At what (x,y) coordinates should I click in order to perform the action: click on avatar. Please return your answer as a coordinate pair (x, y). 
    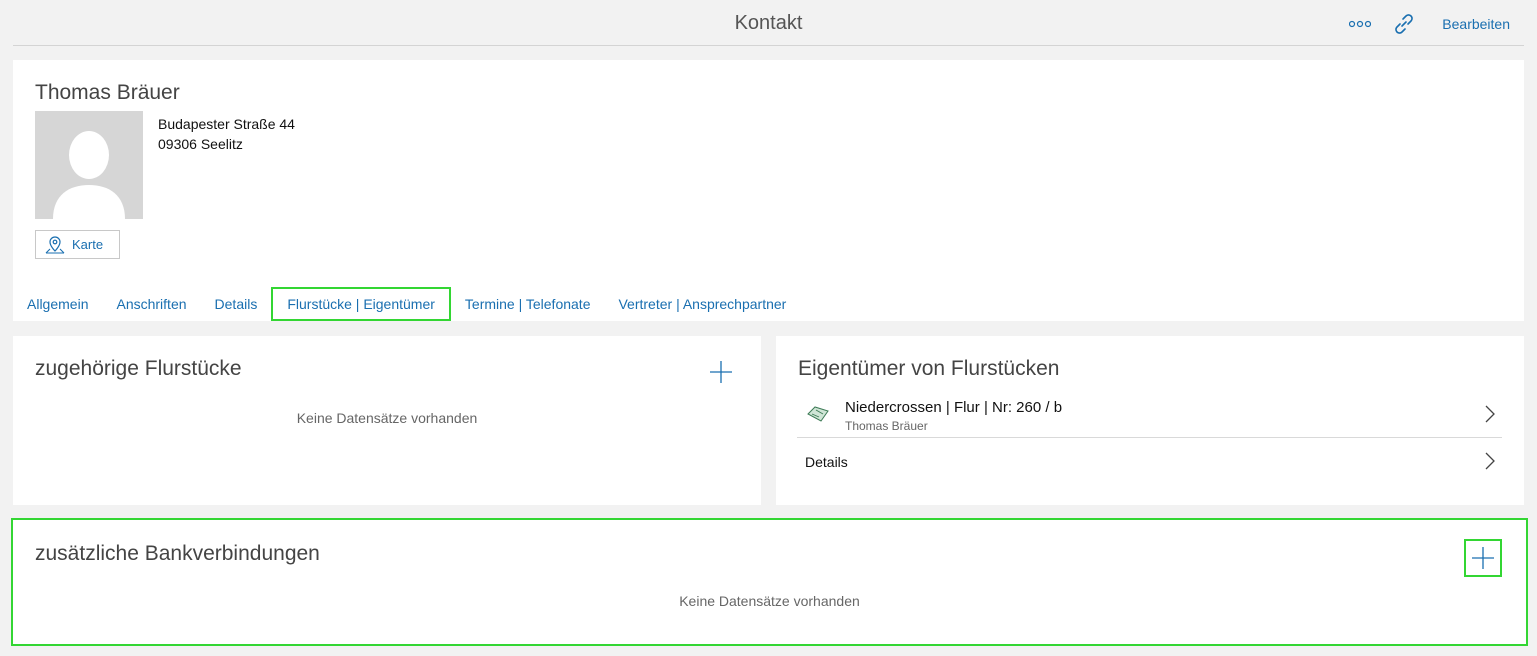
    Looking at the image, I should click on (89, 165).